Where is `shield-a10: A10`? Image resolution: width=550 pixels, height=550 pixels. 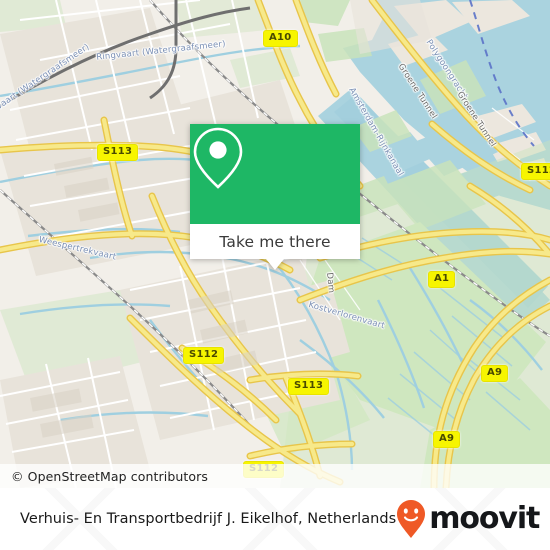 shield-a10: A10 is located at coordinates (280, 38).